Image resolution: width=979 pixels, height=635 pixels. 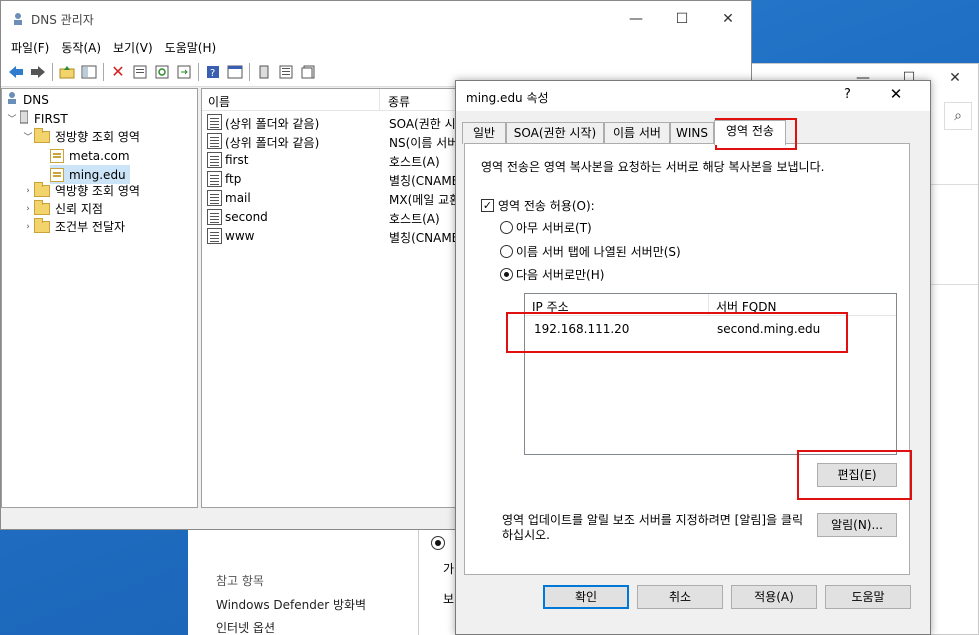 What do you see at coordinates (546, 206) in the screenshot?
I see `checkbox-label: 영역 전송 허용(O):` at bounding box center [546, 206].